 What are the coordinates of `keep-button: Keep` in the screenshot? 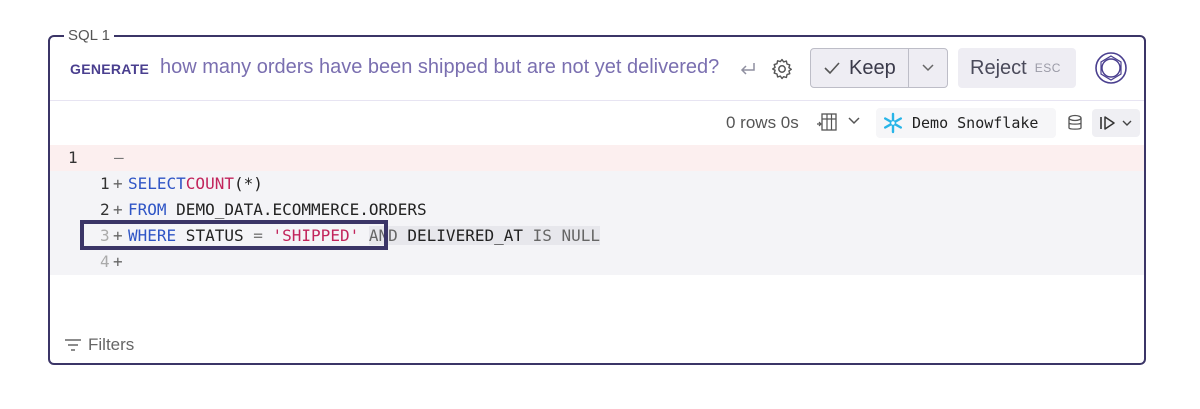 It's located at (860, 68).